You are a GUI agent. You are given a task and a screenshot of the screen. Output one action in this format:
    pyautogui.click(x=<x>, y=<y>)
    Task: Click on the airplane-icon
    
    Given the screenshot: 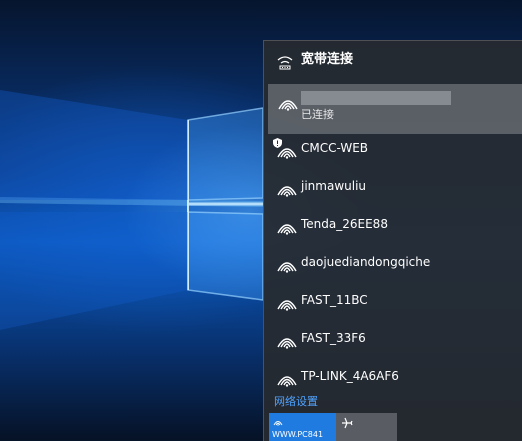 What is the action you would take?
    pyautogui.click(x=347, y=423)
    